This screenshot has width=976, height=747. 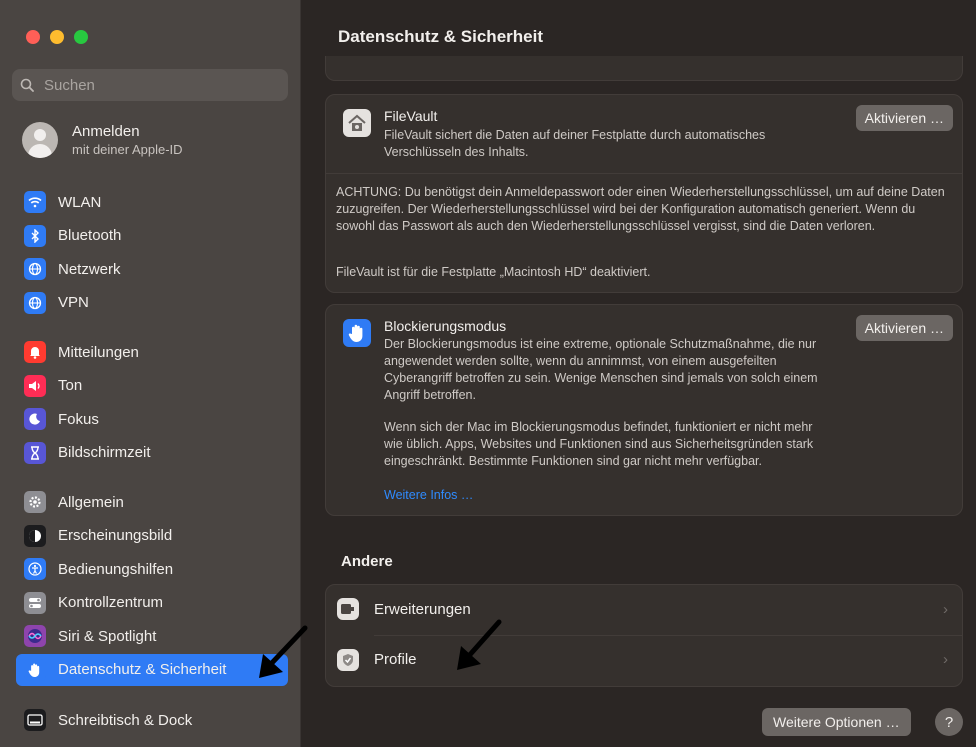 What do you see at coordinates (35, 302) in the screenshot?
I see `vpn-globe-icon` at bounding box center [35, 302].